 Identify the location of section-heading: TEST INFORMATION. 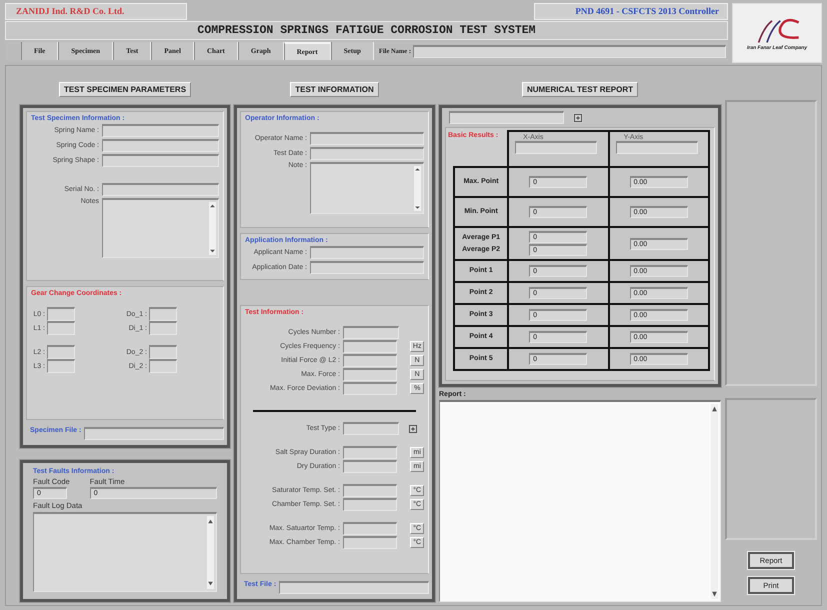
(334, 89).